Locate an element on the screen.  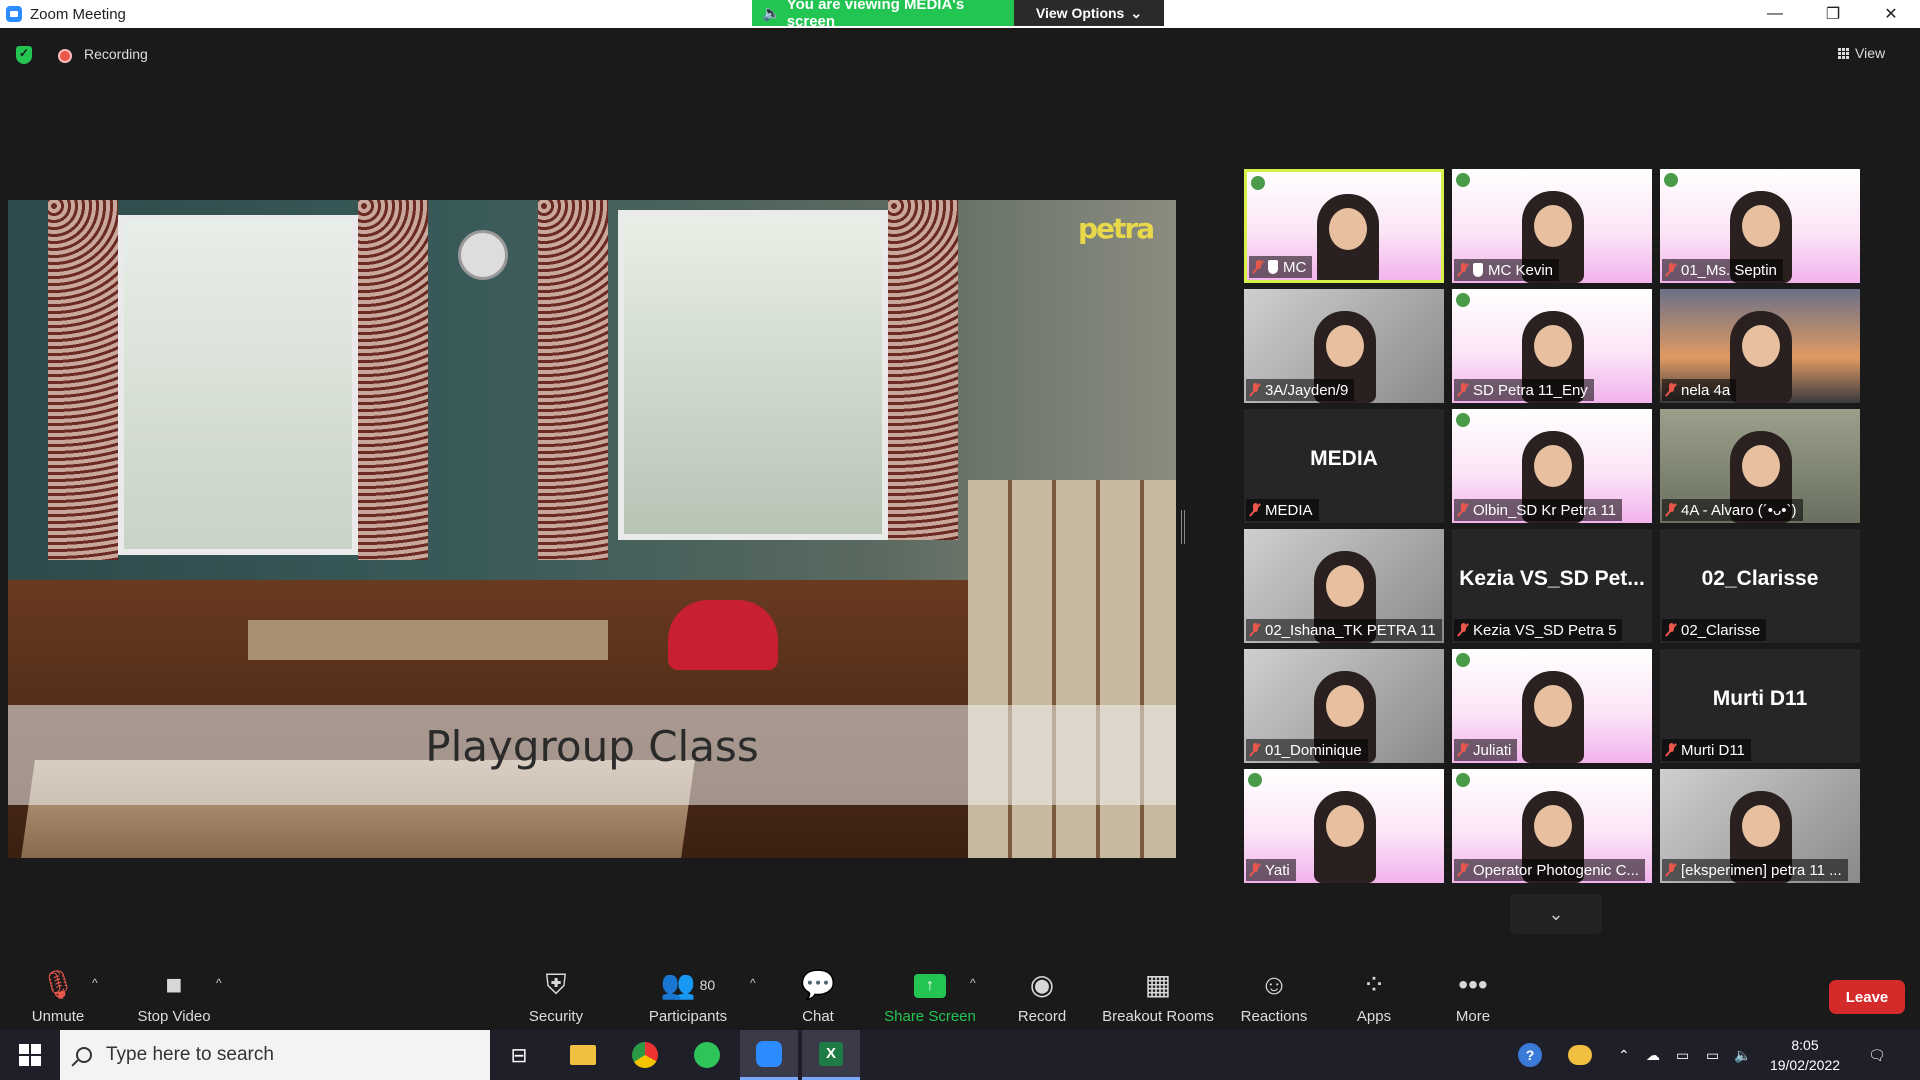
close-button: ✕ is located at coordinates (1891, 14).